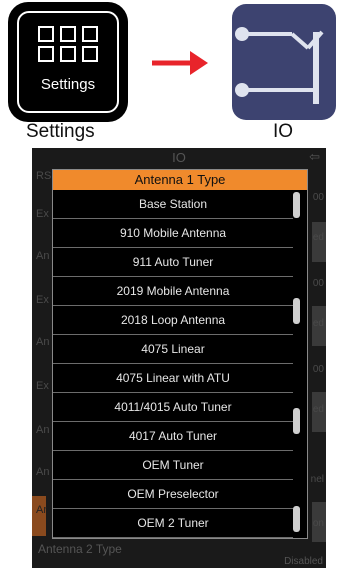  I want to click on dropdown-option: 911 Auto Tuner, so click(173, 262).